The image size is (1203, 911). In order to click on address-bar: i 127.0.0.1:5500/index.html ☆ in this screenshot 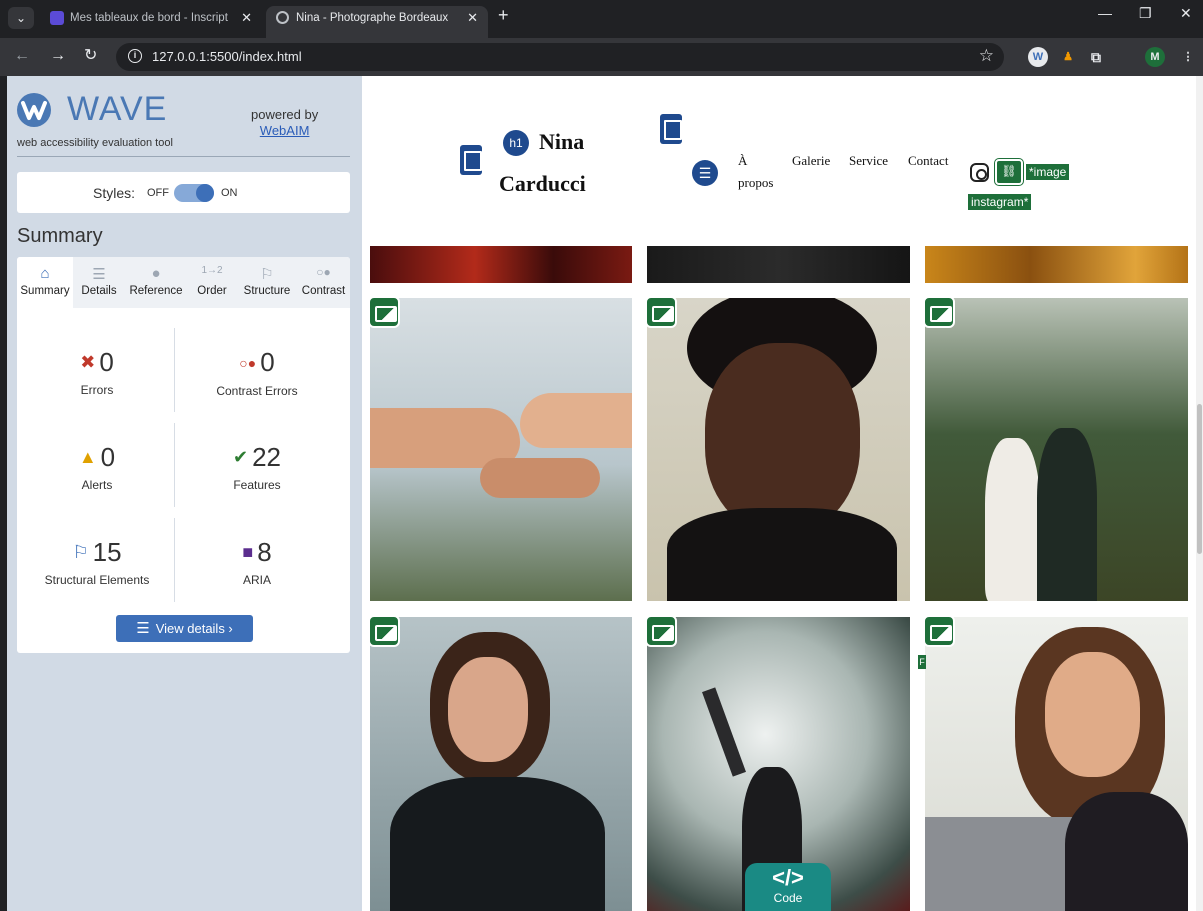, I will do `click(560, 57)`.